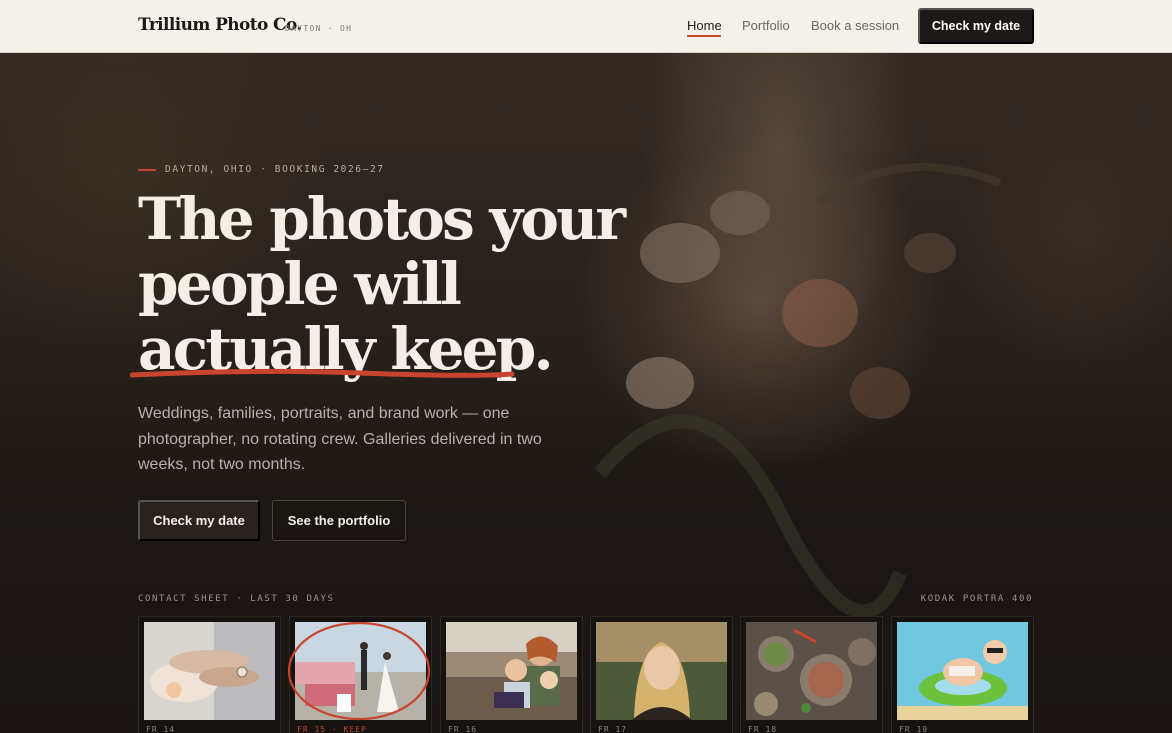 Image resolution: width=1172 pixels, height=733 pixels. I want to click on frame-caption: FR 14, so click(161, 729).